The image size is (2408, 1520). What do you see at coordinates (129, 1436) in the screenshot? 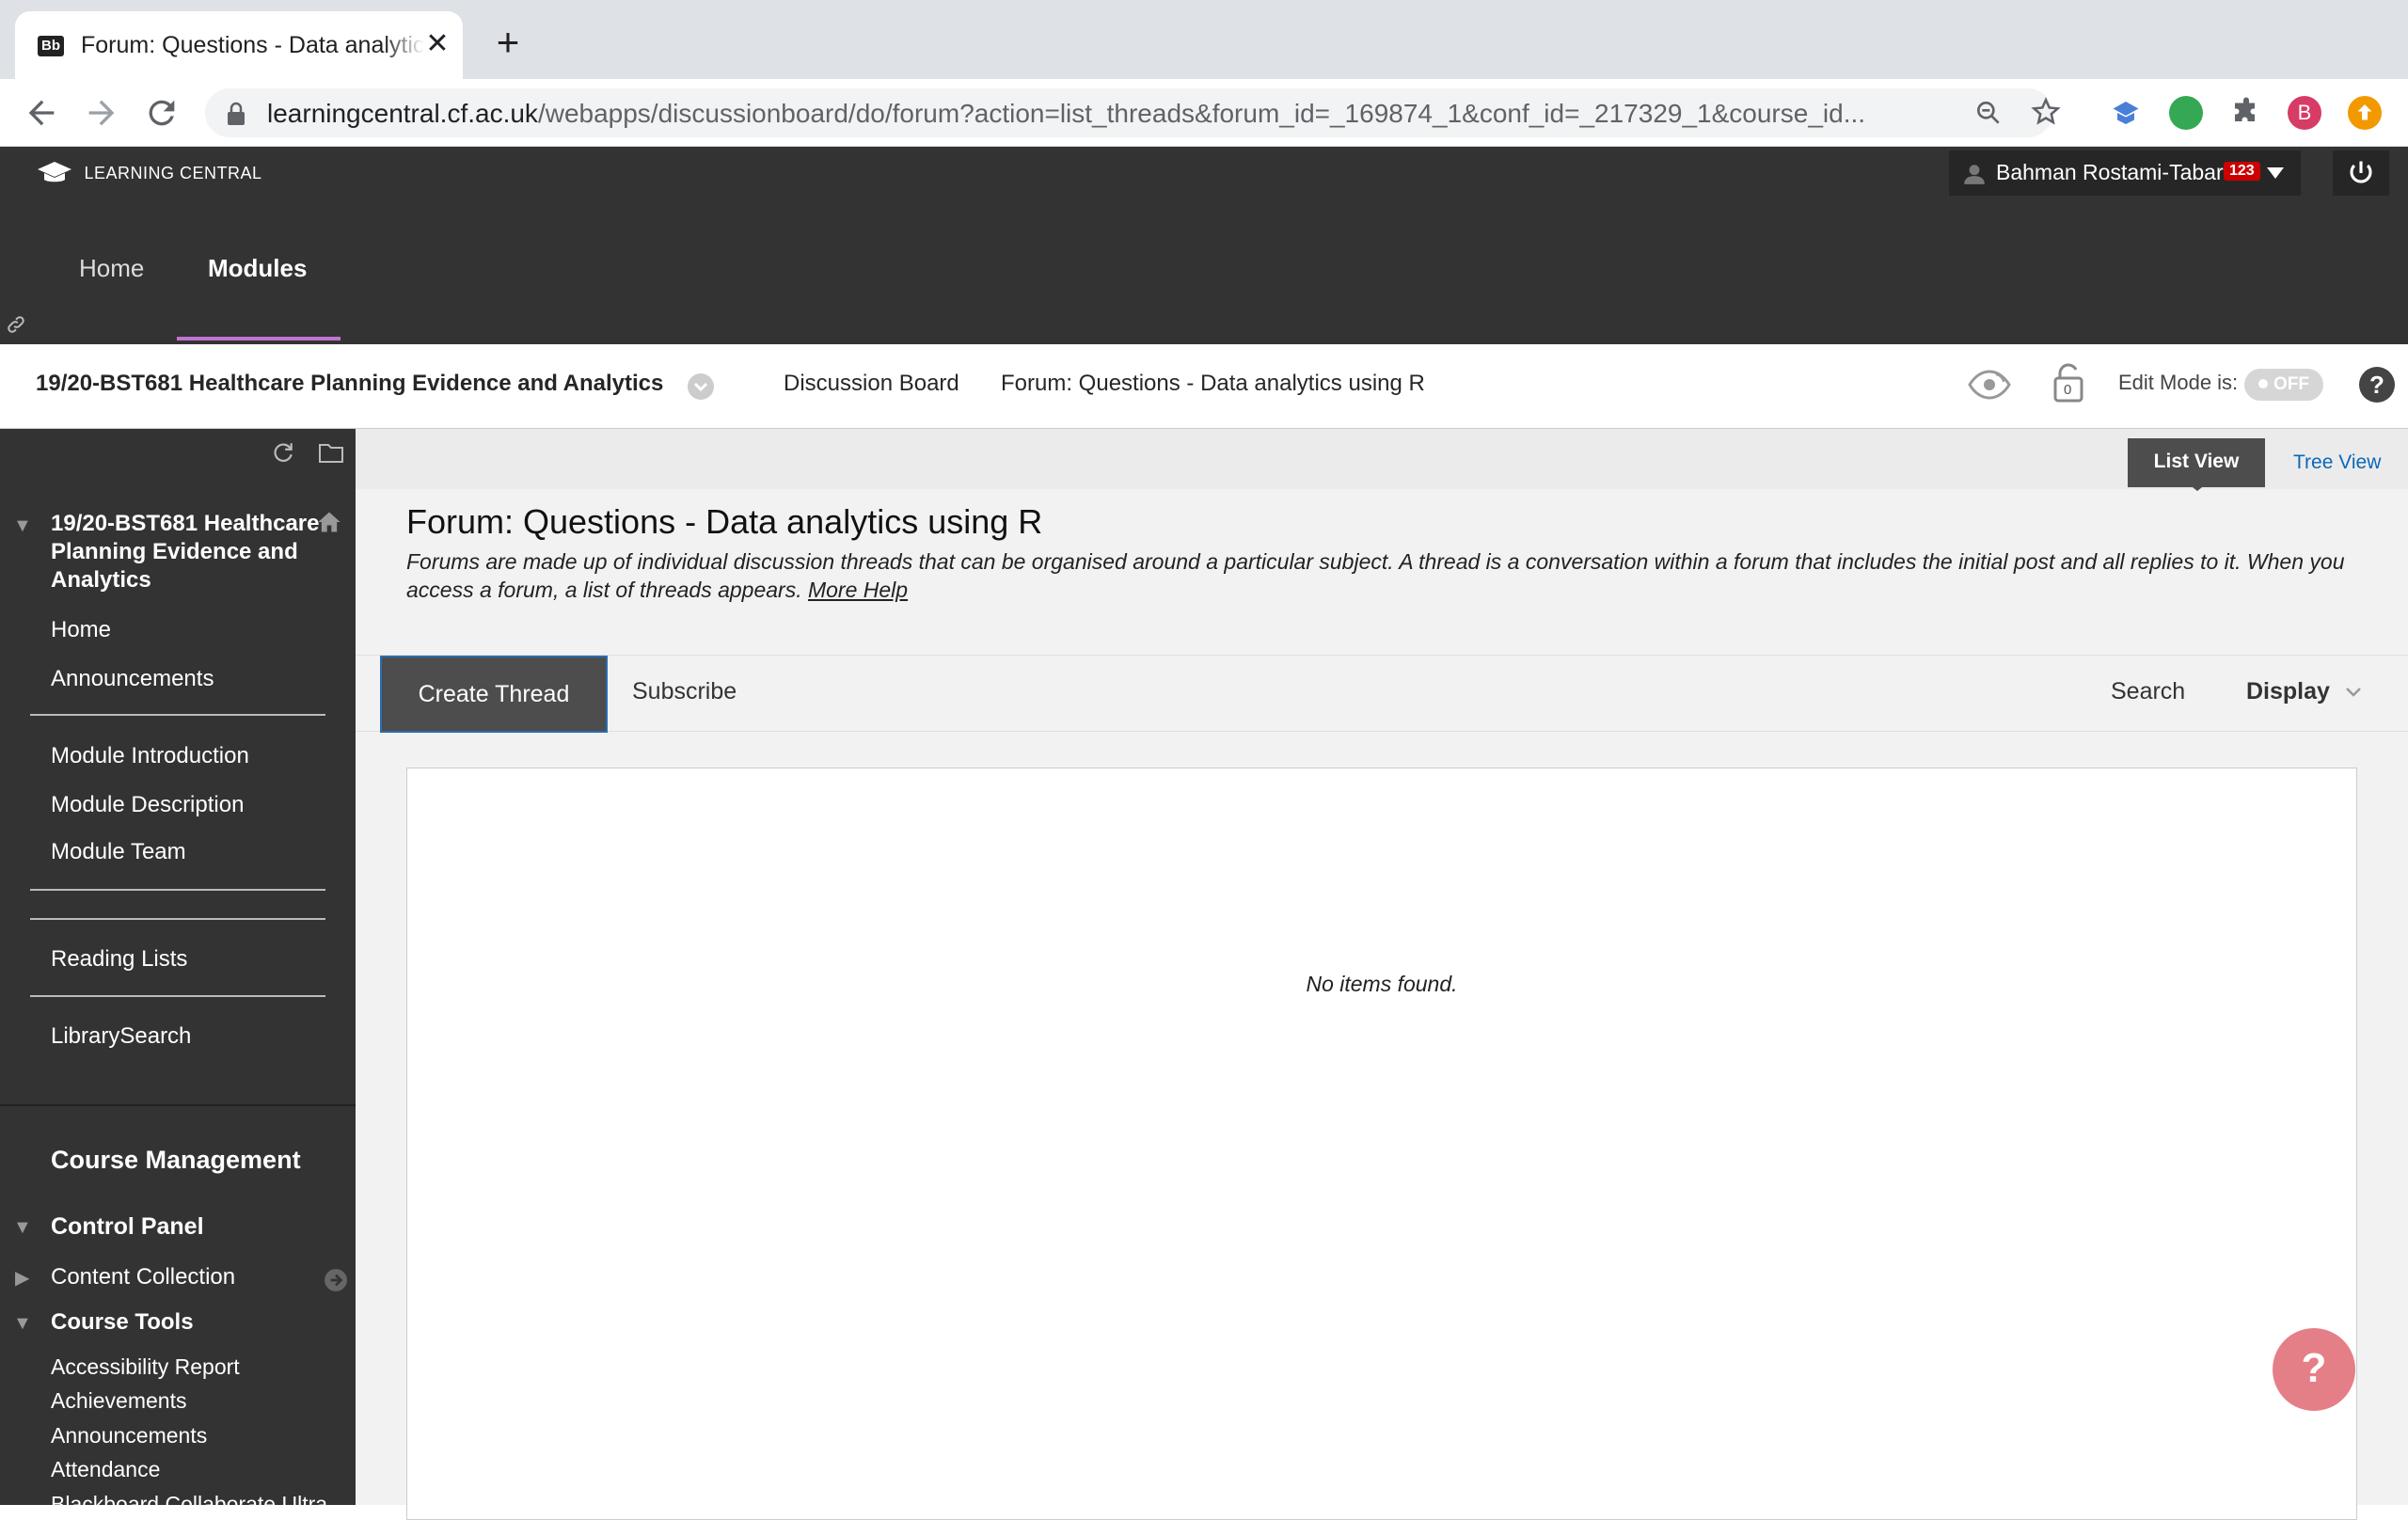
I see `course-tool-item: Announcements` at bounding box center [129, 1436].